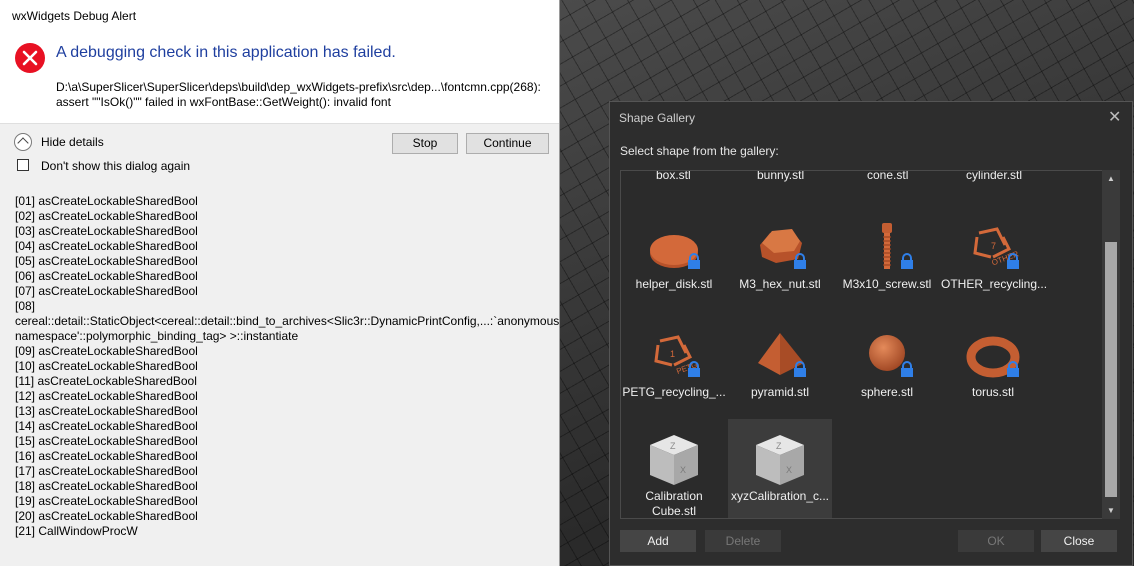  Describe the element at coordinates (699, 151) in the screenshot. I see `gallery-subtitle: Select shape from the gallery:` at that location.